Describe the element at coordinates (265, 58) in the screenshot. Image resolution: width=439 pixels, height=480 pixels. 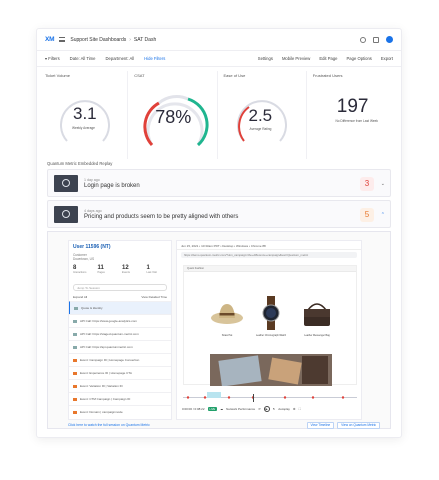
I see `settings-button: Settings` at that location.